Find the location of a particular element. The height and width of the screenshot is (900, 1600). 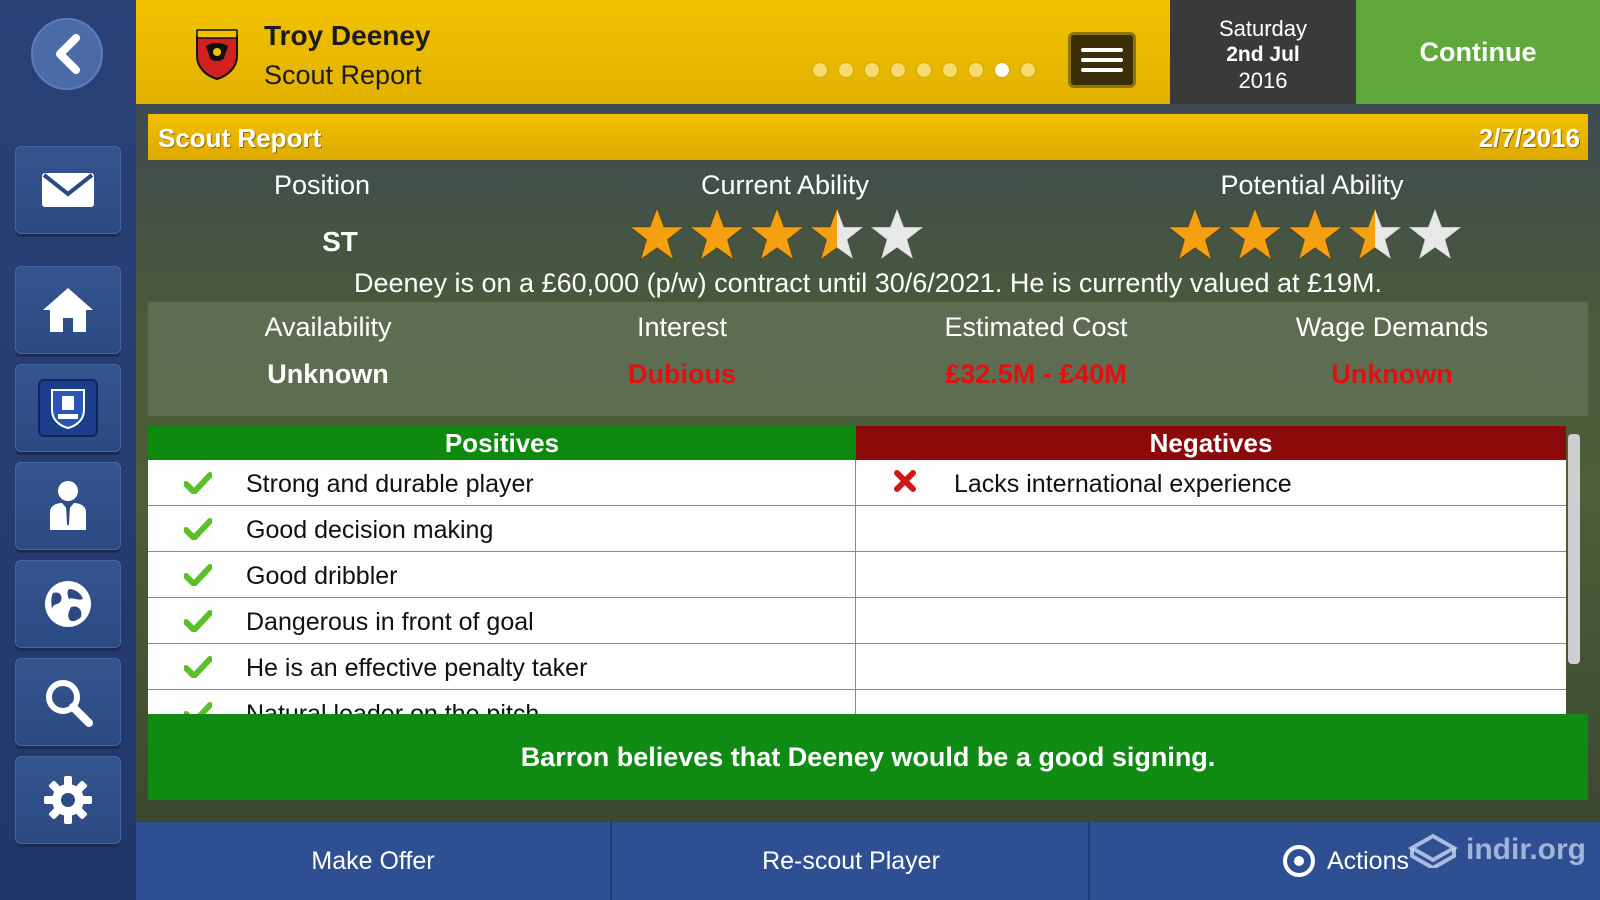

watermark-logo-icon is located at coordinates (1433, 850).